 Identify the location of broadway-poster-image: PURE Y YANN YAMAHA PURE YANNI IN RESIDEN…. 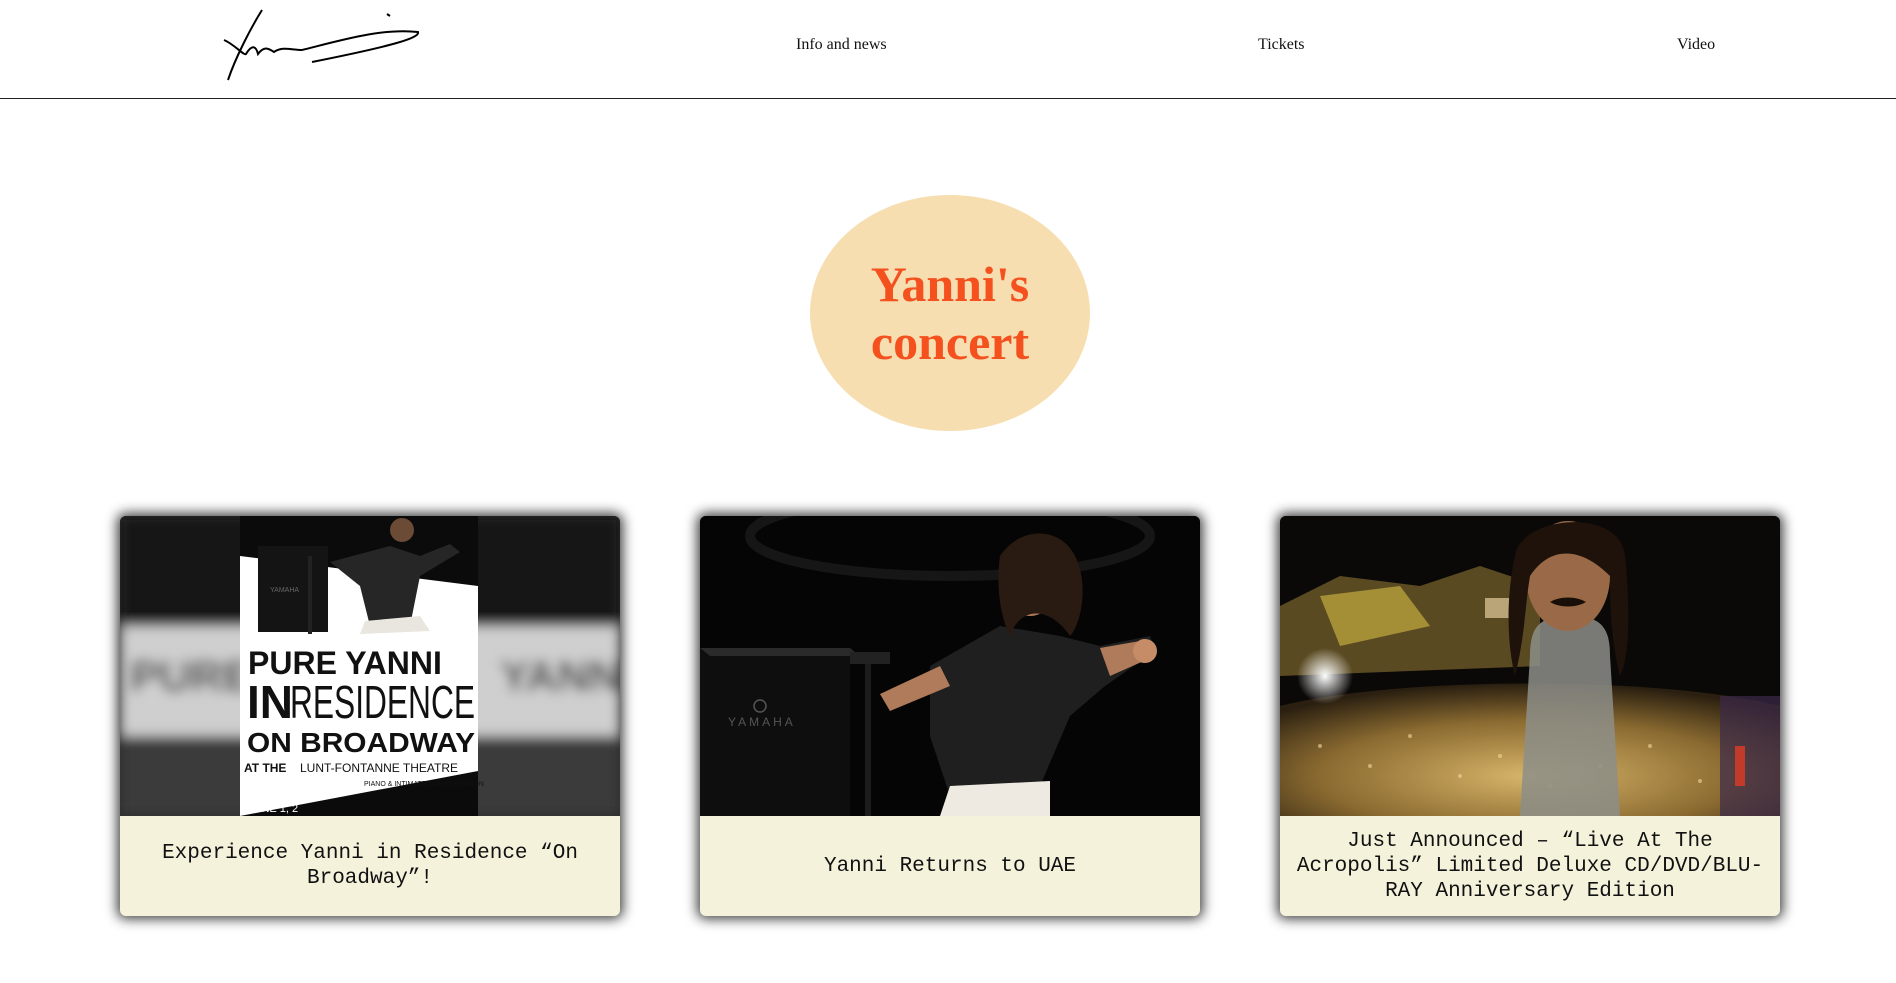
(370, 666).